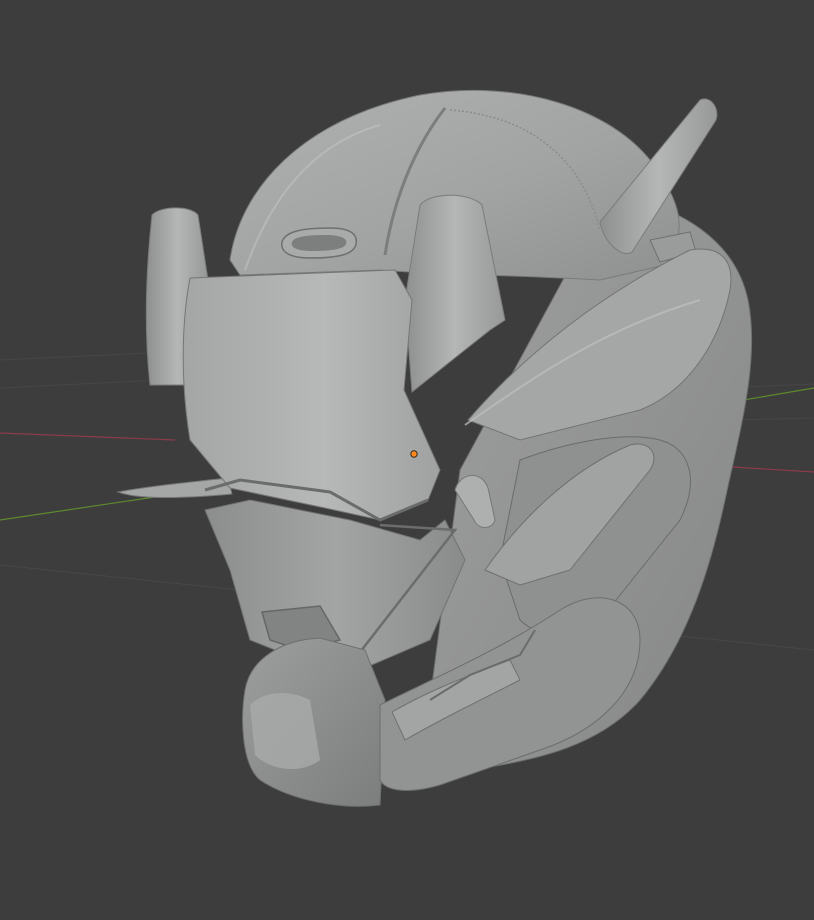  I want to click on chin-face, so click(285, 731).